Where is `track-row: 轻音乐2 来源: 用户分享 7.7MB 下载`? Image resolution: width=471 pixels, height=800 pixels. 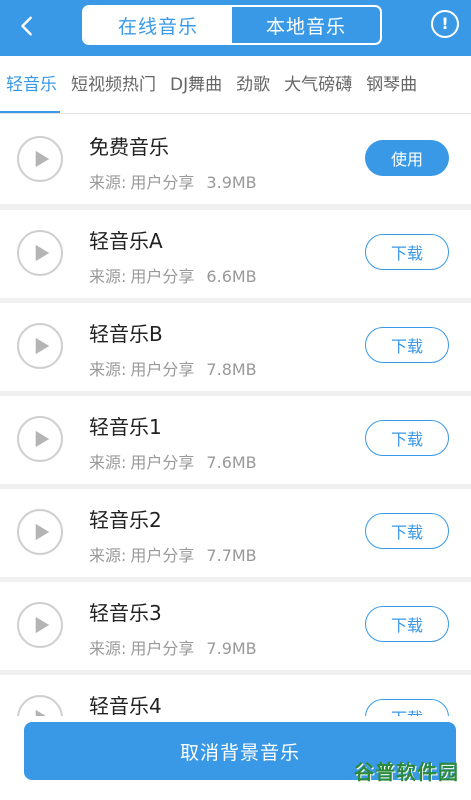
track-row: 轻音乐2 来源: 用户分享 7.7MB 下载 is located at coordinates (235, 533).